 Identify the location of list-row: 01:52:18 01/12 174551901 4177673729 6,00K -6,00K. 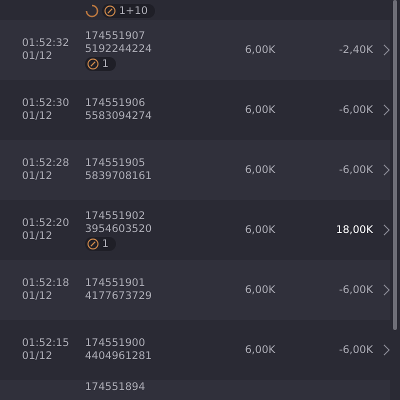
(195, 290).